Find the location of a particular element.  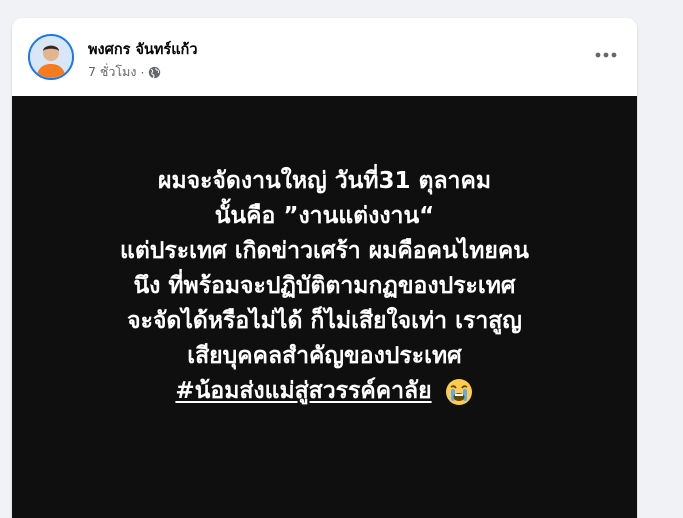

loudly-crying-face-icon is located at coordinates (459, 392).